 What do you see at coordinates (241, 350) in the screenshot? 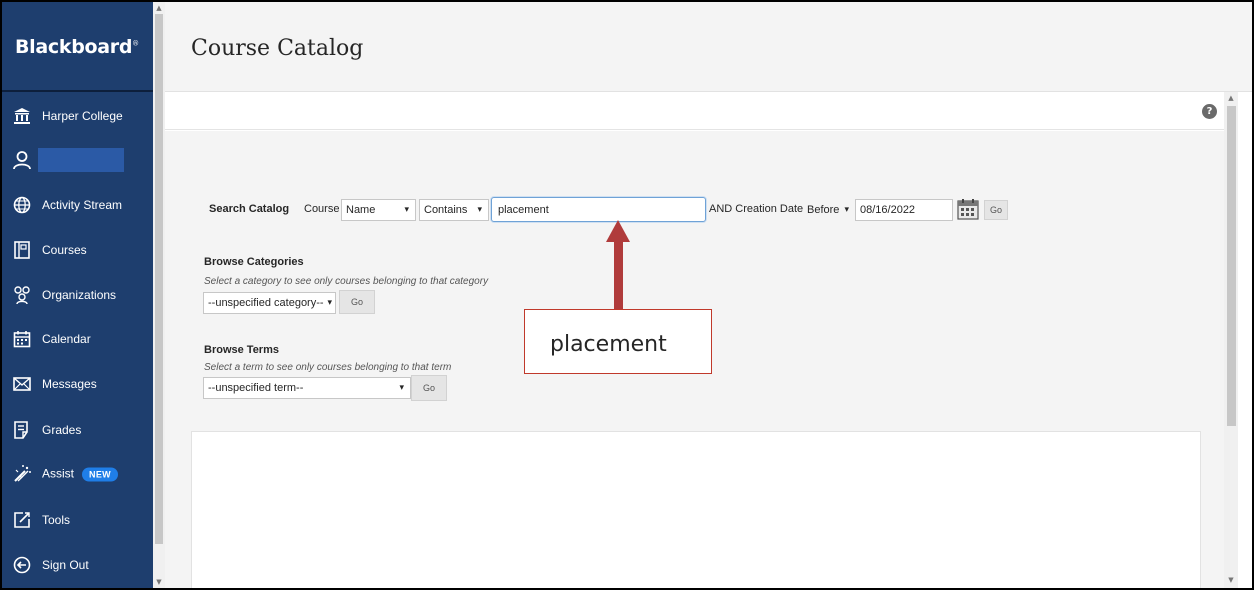
I see `browse-terms-title: Browse Terms` at bounding box center [241, 350].